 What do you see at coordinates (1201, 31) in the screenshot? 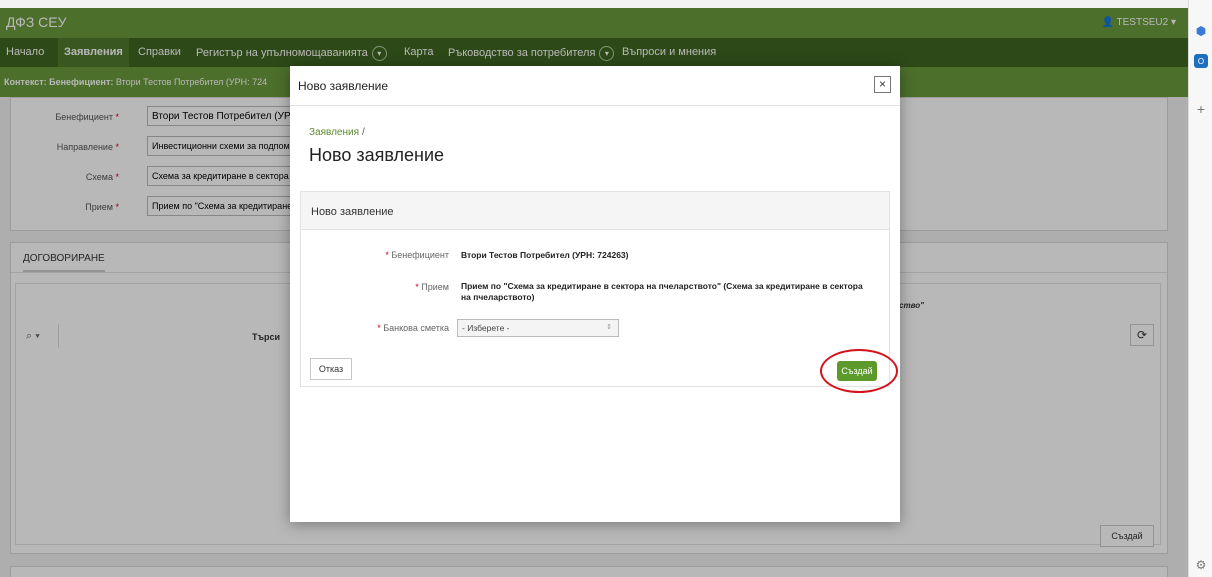
I see `extension-icon: ⬢` at bounding box center [1201, 31].